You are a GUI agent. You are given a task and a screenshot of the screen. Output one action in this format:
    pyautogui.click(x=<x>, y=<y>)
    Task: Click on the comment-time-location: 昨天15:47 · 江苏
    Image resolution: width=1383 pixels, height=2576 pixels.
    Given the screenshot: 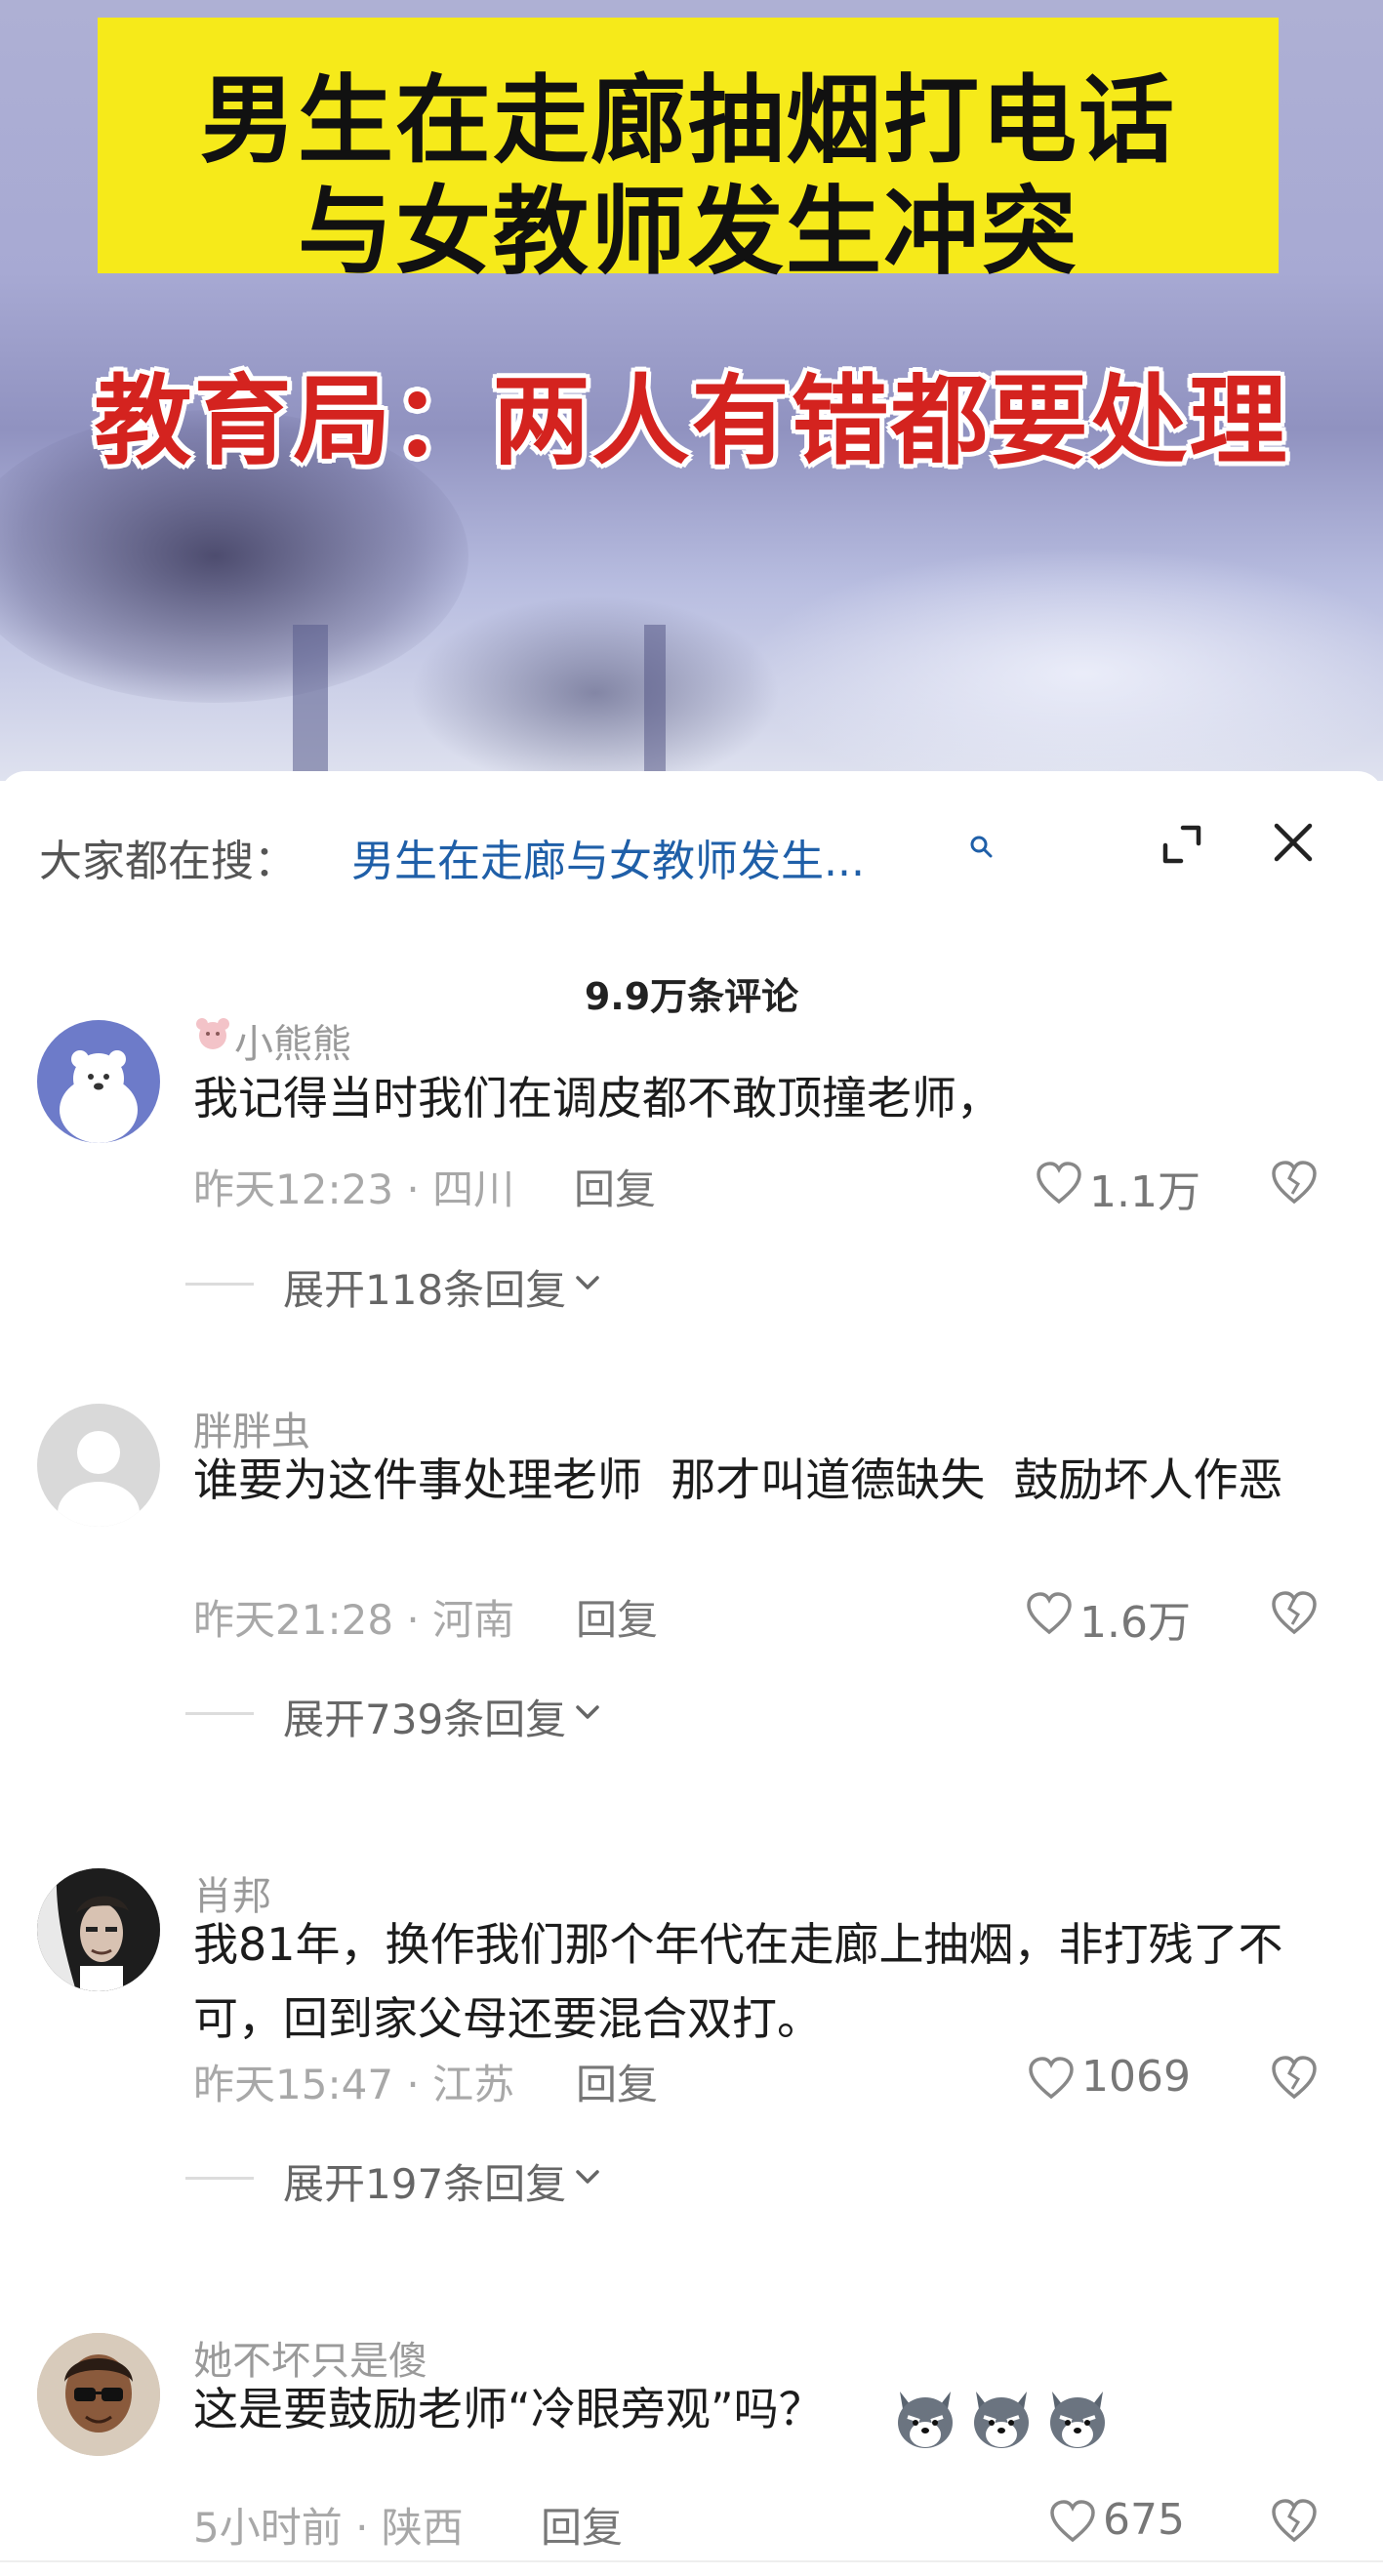 What is the action you would take?
    pyautogui.click(x=354, y=2084)
    